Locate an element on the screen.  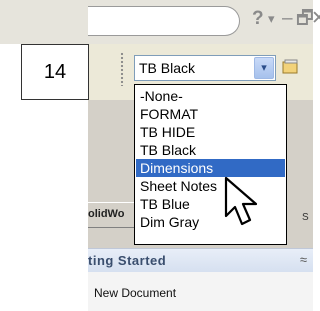
step-number-label: 14 is located at coordinates (55, 72).